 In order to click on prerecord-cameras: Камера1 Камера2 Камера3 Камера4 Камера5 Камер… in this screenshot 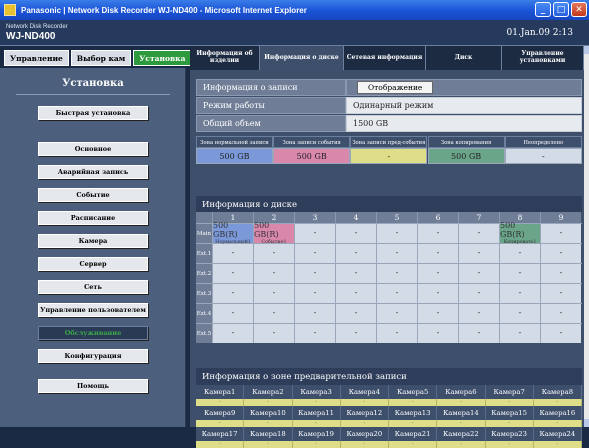, I will do `click(389, 416)`.